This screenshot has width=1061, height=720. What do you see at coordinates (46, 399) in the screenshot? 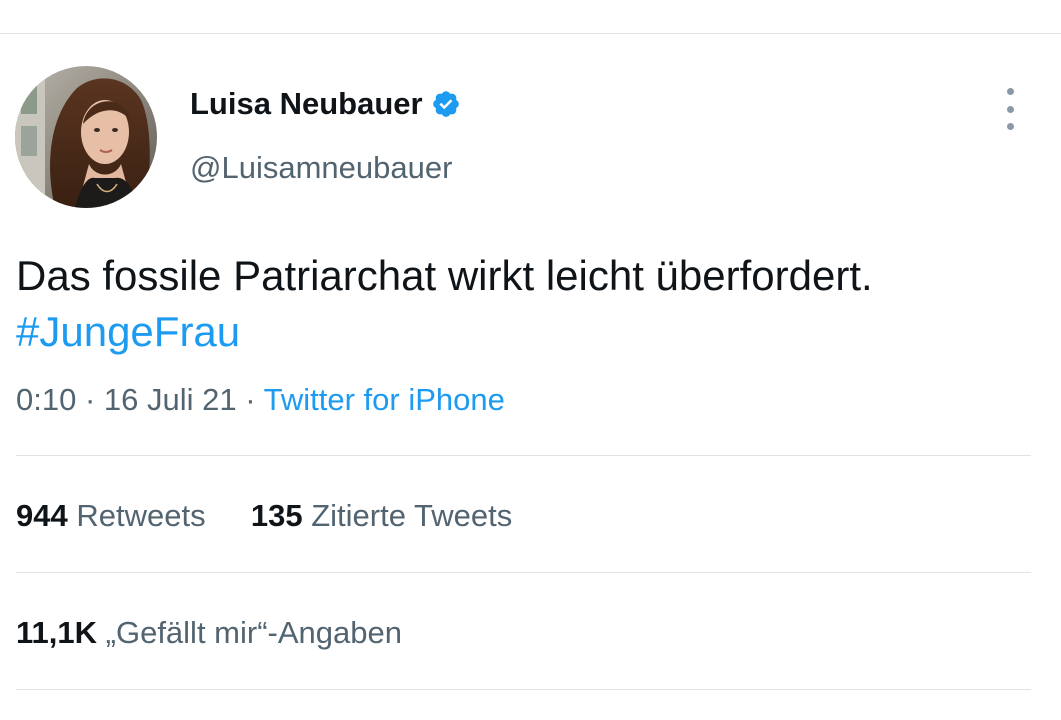
I see `tweet-time: 0:10` at bounding box center [46, 399].